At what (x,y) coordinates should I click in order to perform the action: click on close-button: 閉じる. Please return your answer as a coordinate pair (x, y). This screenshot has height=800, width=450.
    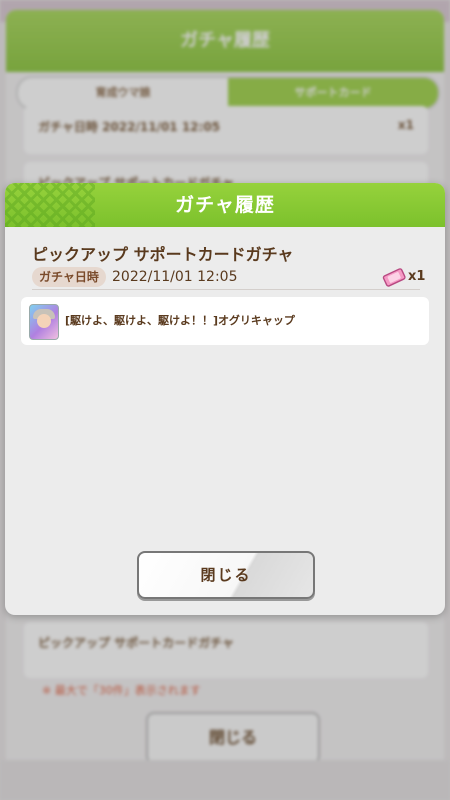
    Looking at the image, I should click on (226, 575).